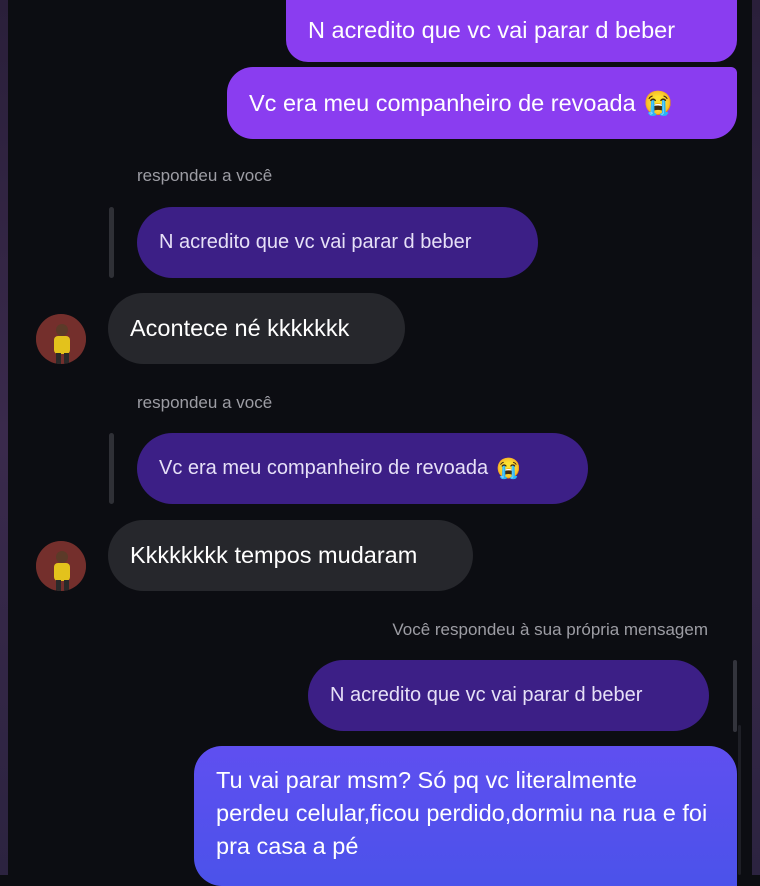 The height and width of the screenshot is (886, 760). What do you see at coordinates (756, 437) in the screenshot?
I see `window-frame-right` at bounding box center [756, 437].